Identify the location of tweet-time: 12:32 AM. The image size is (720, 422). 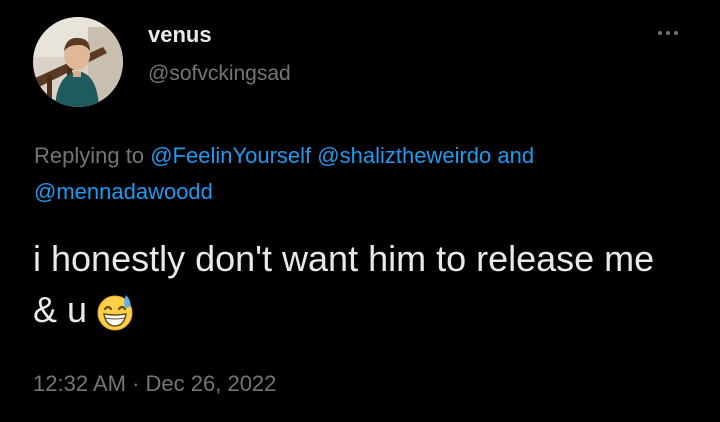
(79, 383).